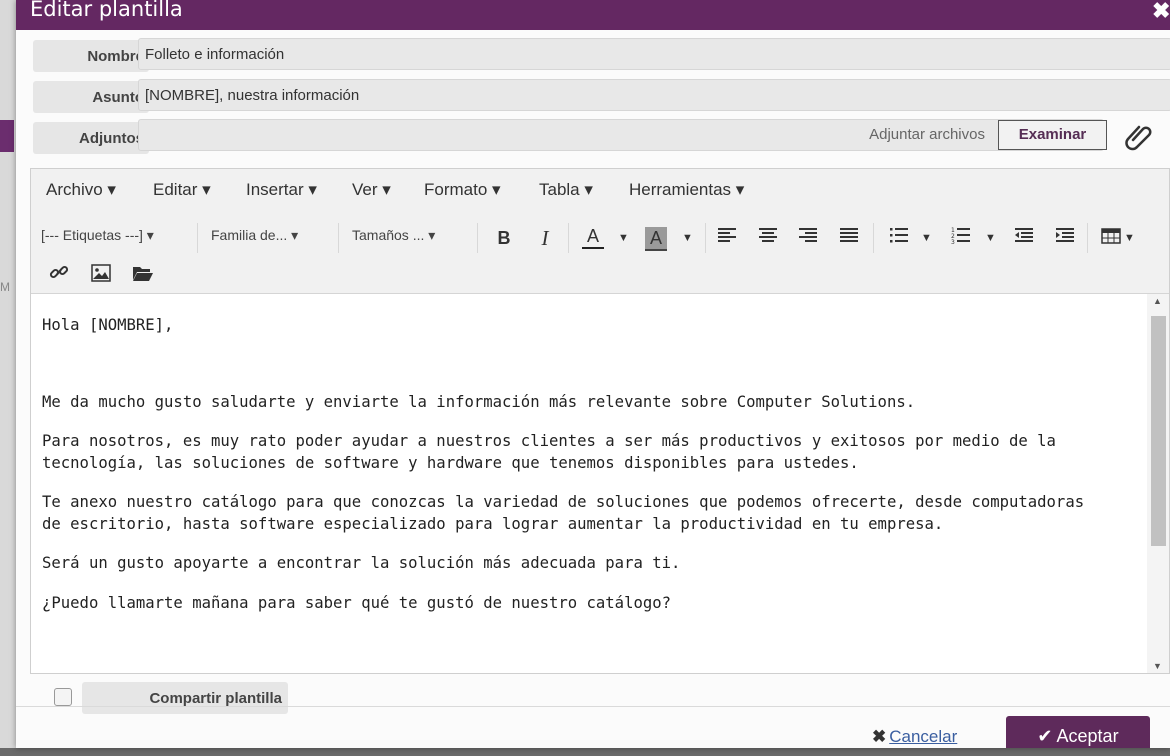 This screenshot has width=1170, height=756. I want to click on link-icon, so click(59, 276).